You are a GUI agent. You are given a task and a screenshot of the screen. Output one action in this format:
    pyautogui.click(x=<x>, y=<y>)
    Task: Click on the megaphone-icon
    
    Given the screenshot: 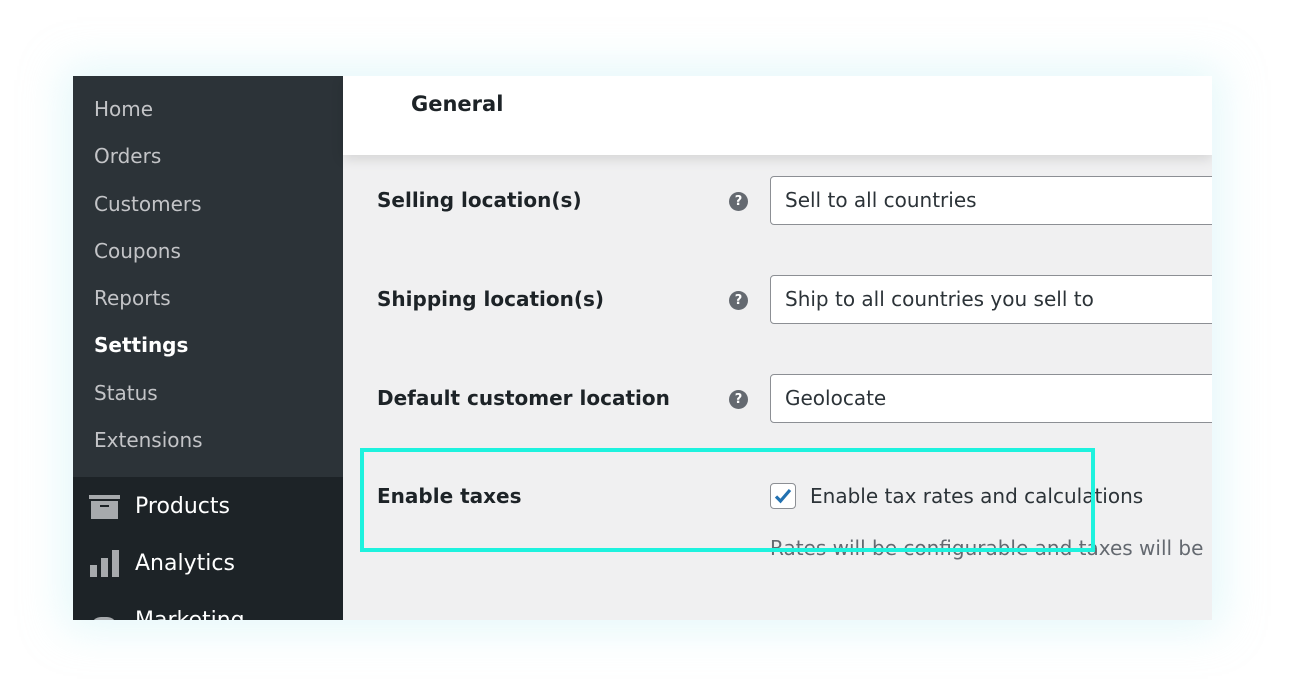 What is the action you would take?
    pyautogui.click(x=105, y=613)
    